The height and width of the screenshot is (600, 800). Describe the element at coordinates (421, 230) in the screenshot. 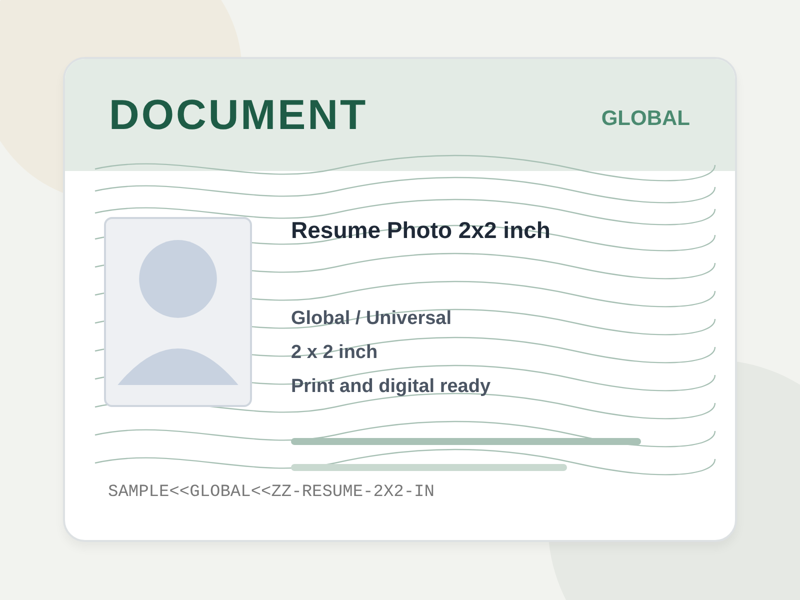

I see `photo-title: Resume Photo 2x2 inch` at that location.